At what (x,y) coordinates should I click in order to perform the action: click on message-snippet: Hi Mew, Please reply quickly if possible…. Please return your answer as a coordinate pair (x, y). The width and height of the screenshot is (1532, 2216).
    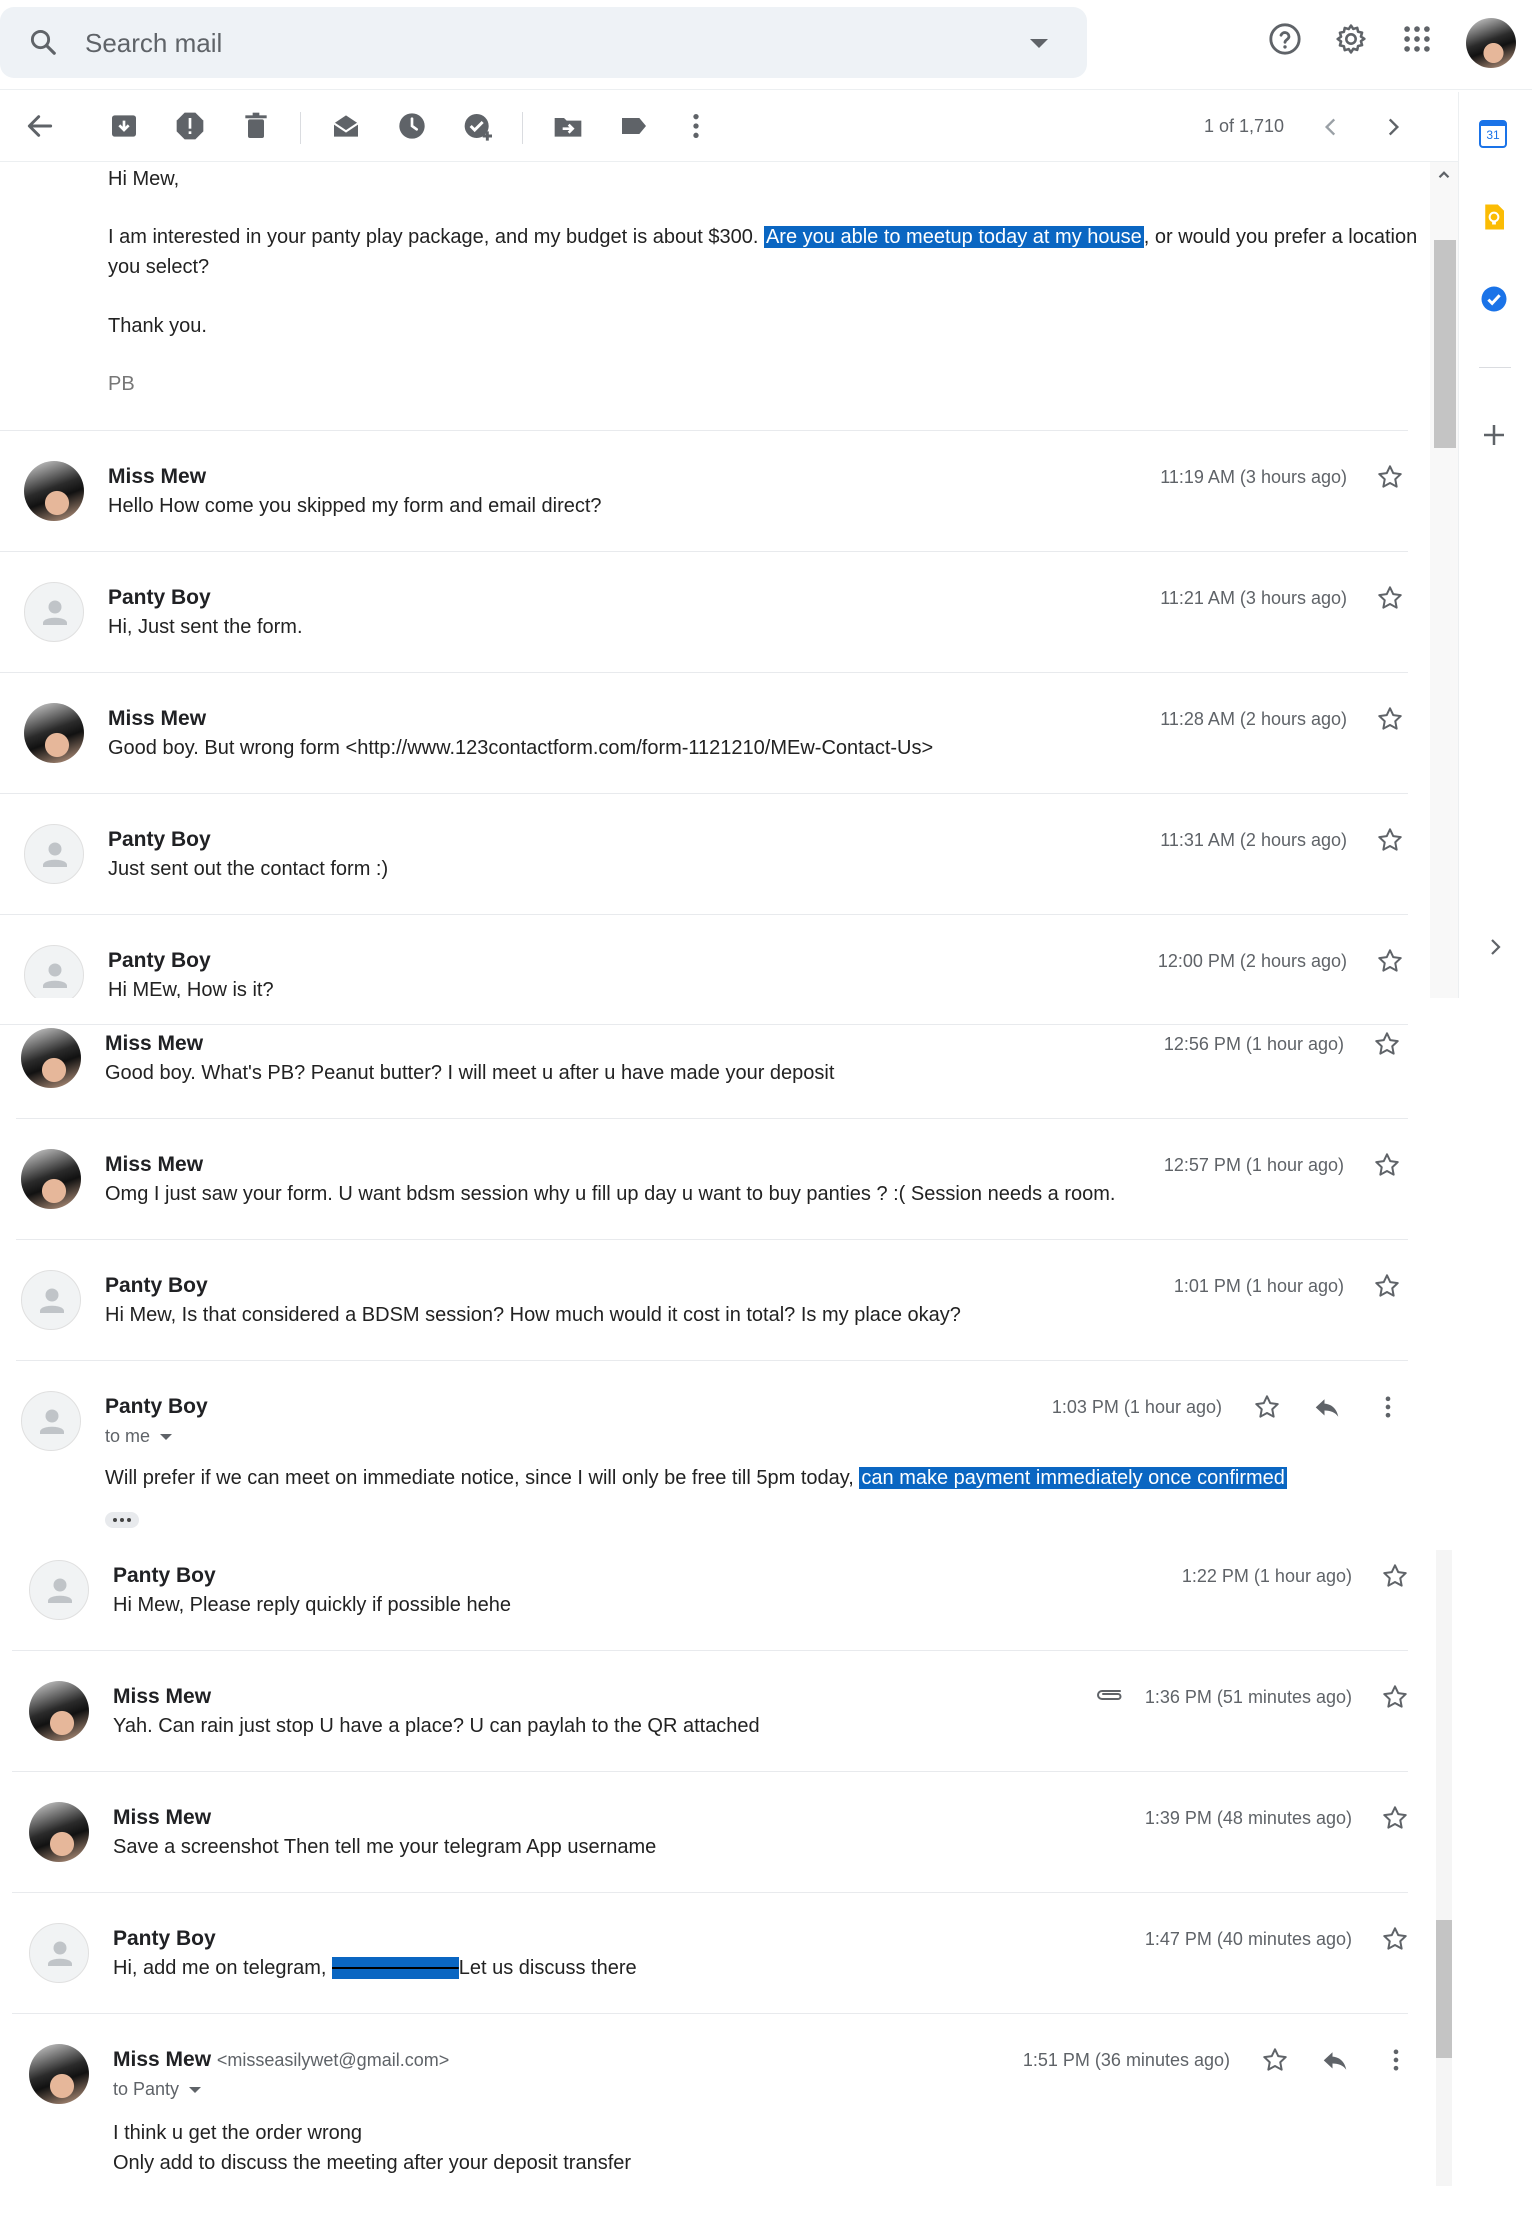
    Looking at the image, I should click on (312, 1605).